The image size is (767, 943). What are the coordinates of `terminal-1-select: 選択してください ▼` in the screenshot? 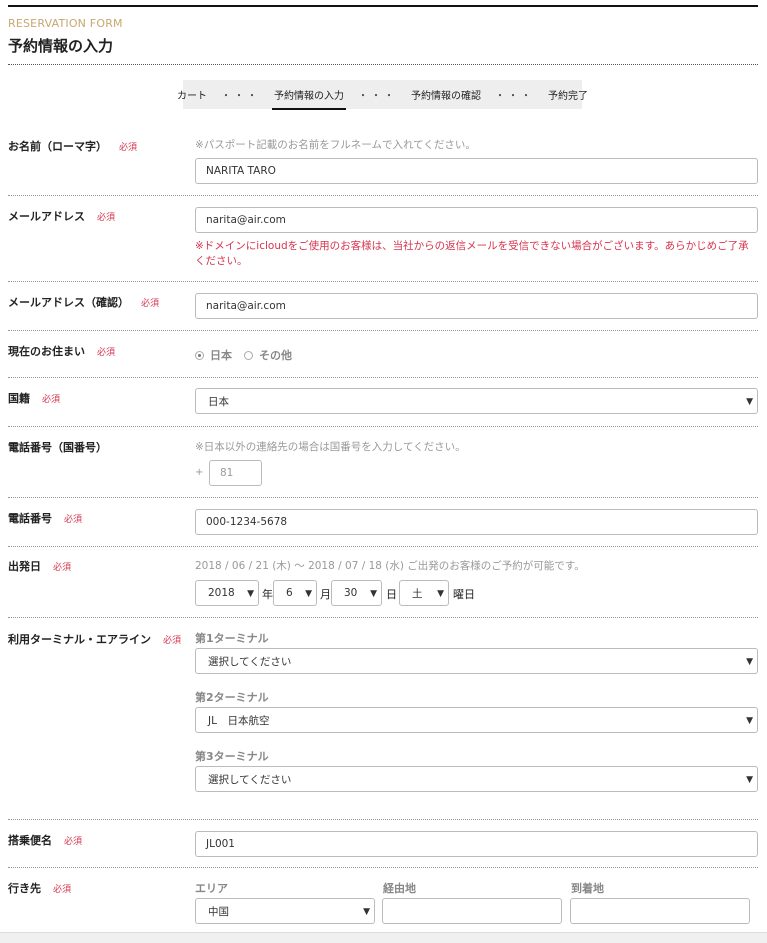 It's located at (476, 661).